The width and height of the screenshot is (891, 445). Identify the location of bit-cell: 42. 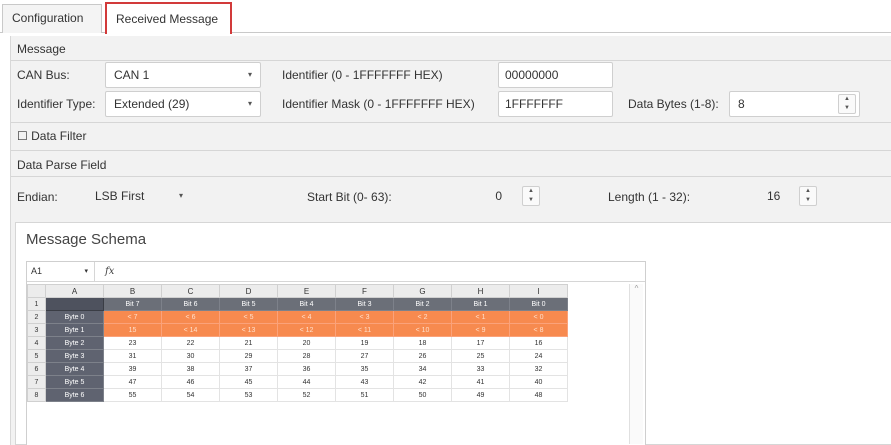
(422, 382).